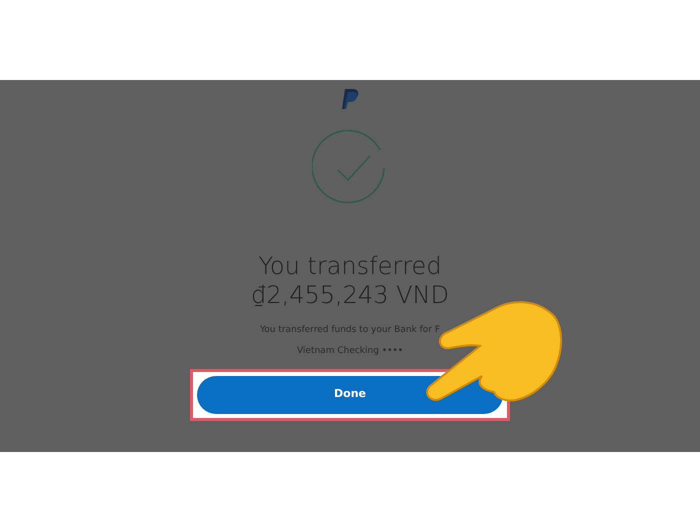 This screenshot has height=525, width=700. What do you see at coordinates (350, 295) in the screenshot?
I see `amount-heading: ₫2,455,243 VND` at bounding box center [350, 295].